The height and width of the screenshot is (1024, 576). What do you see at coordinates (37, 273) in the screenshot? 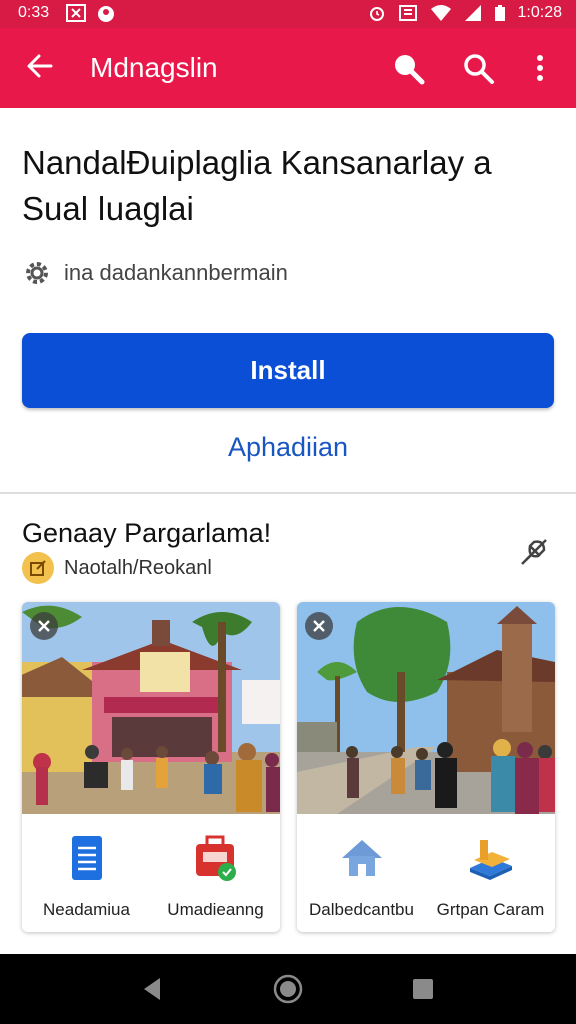
I see `gear-icon` at bounding box center [37, 273].